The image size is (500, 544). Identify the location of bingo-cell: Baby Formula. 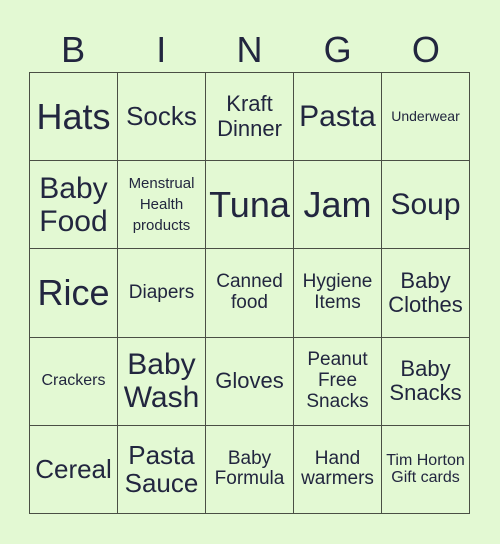
(250, 469).